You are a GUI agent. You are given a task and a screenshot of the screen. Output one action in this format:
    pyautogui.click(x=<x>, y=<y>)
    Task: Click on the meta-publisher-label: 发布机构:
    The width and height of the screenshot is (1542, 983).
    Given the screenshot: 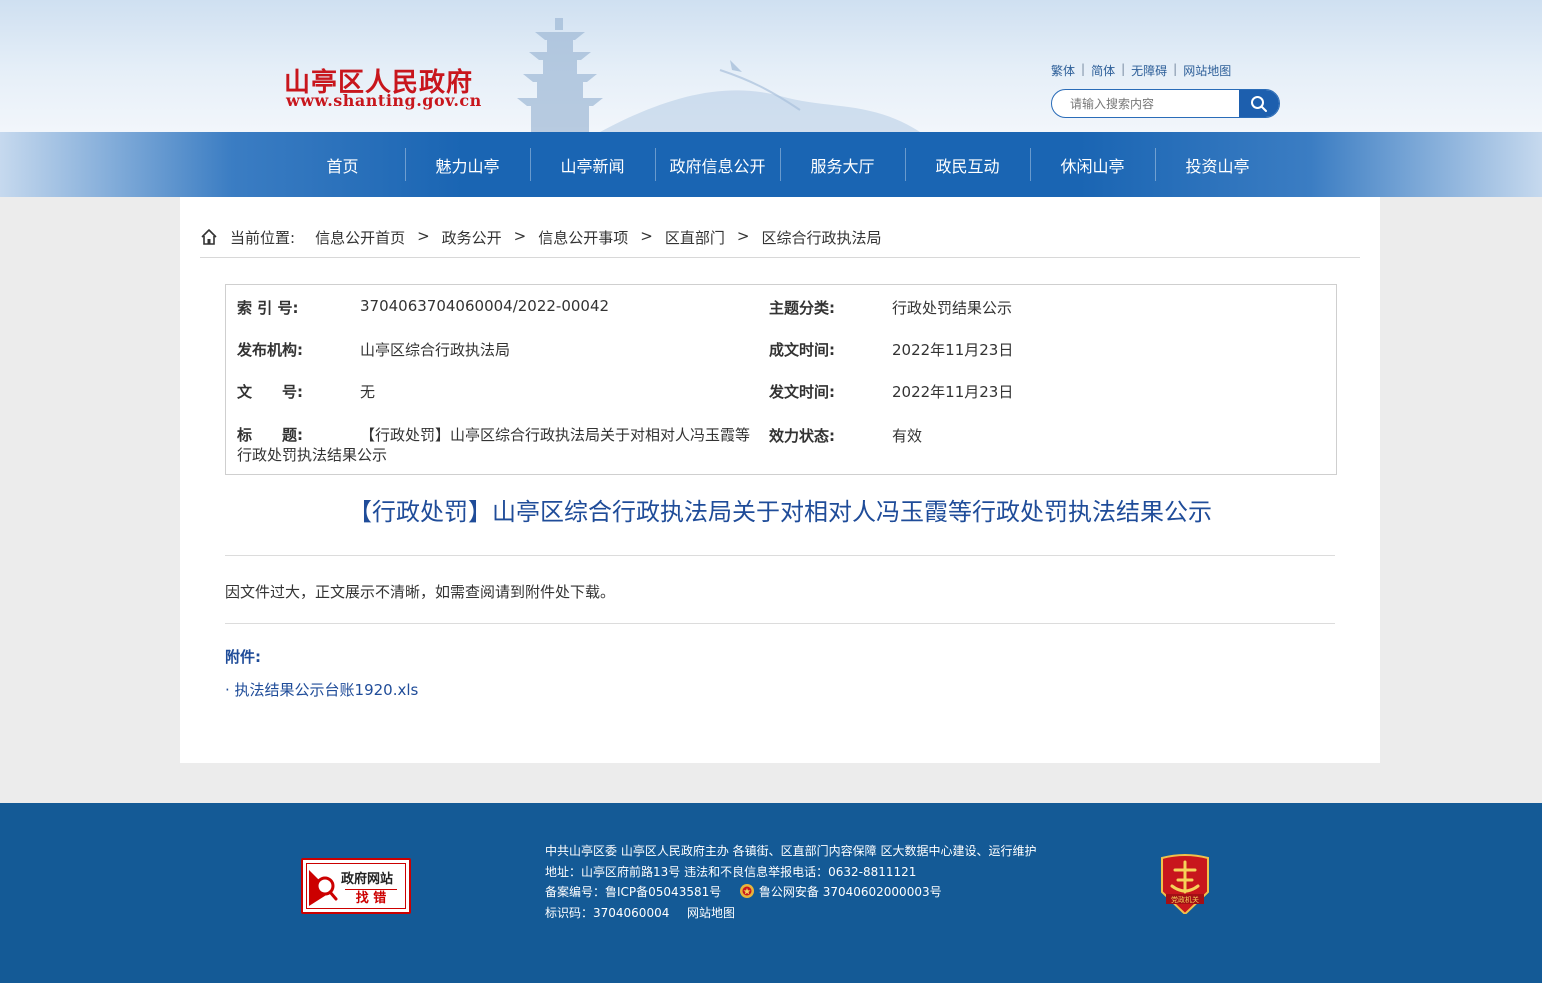 What is the action you would take?
    pyautogui.click(x=270, y=350)
    